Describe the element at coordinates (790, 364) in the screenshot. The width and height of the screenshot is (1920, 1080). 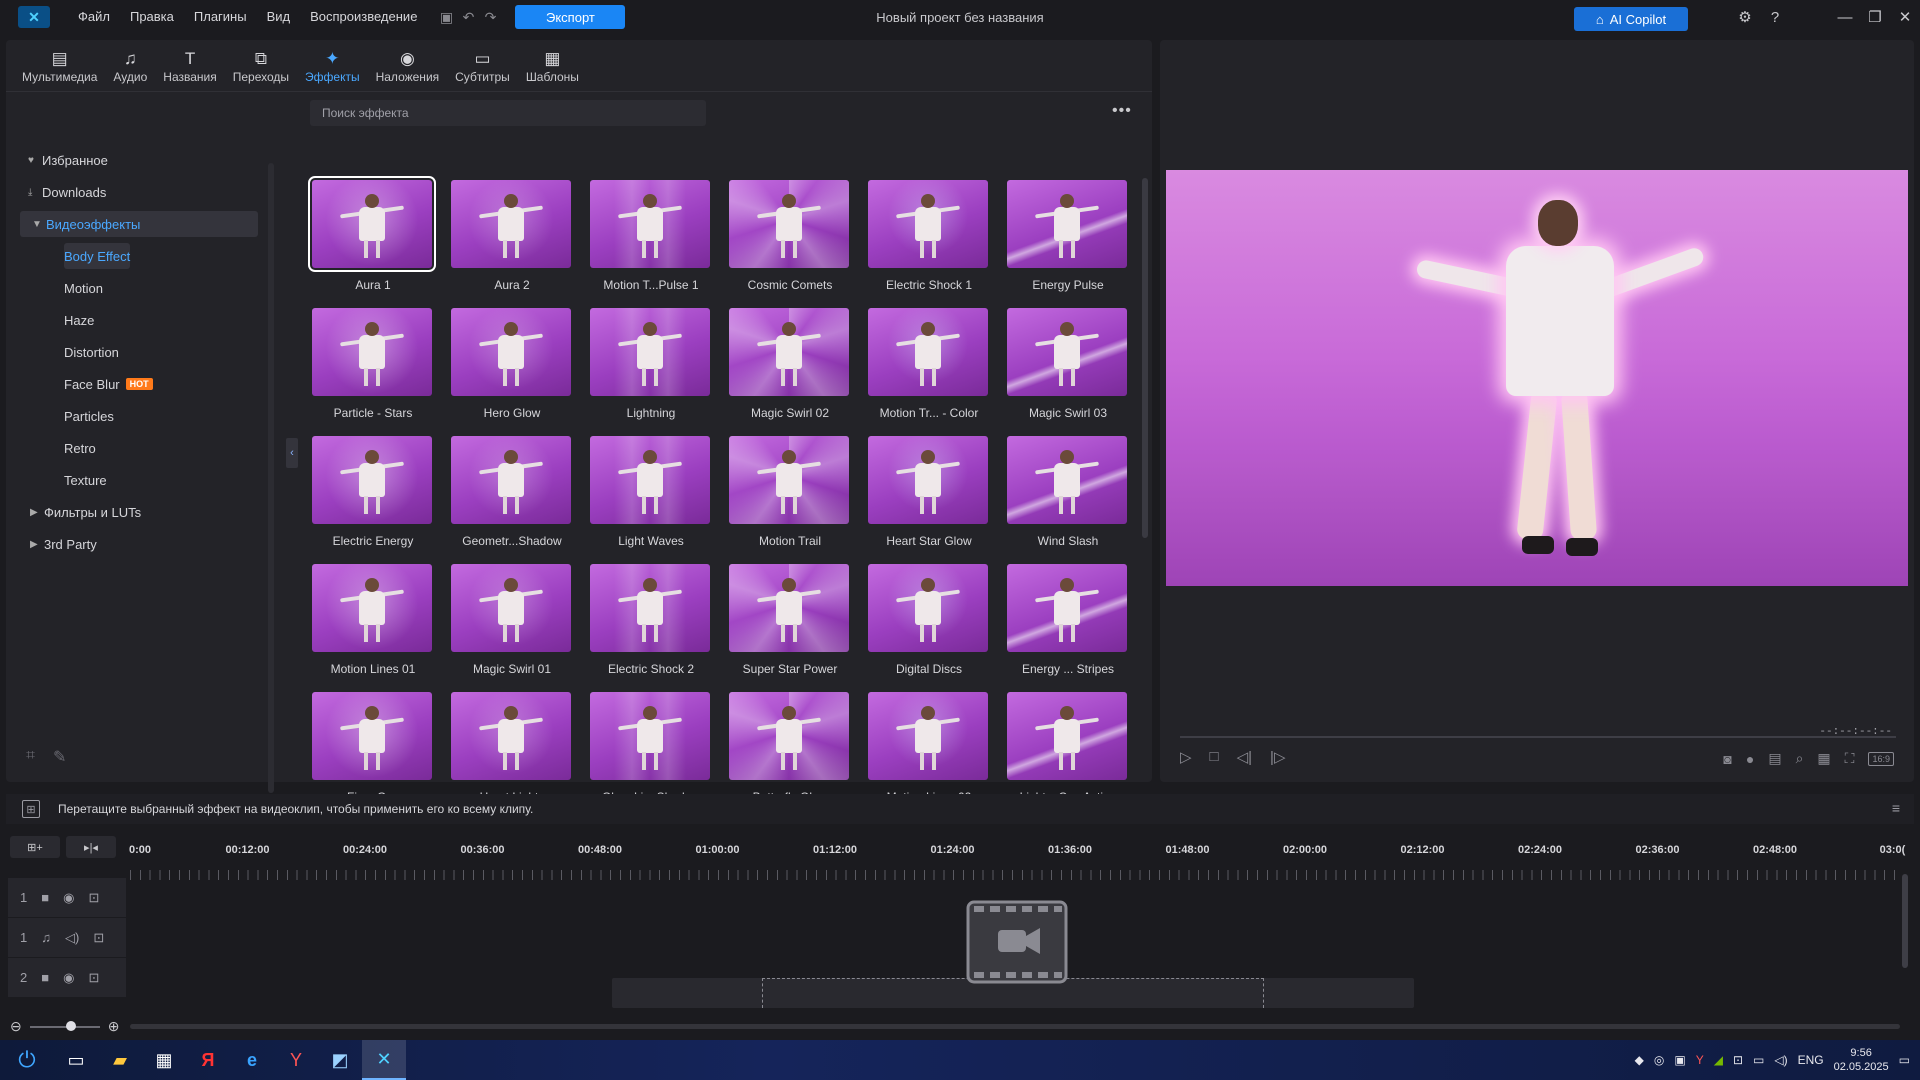
I see `effect-card: Magic Swirl 02` at that location.